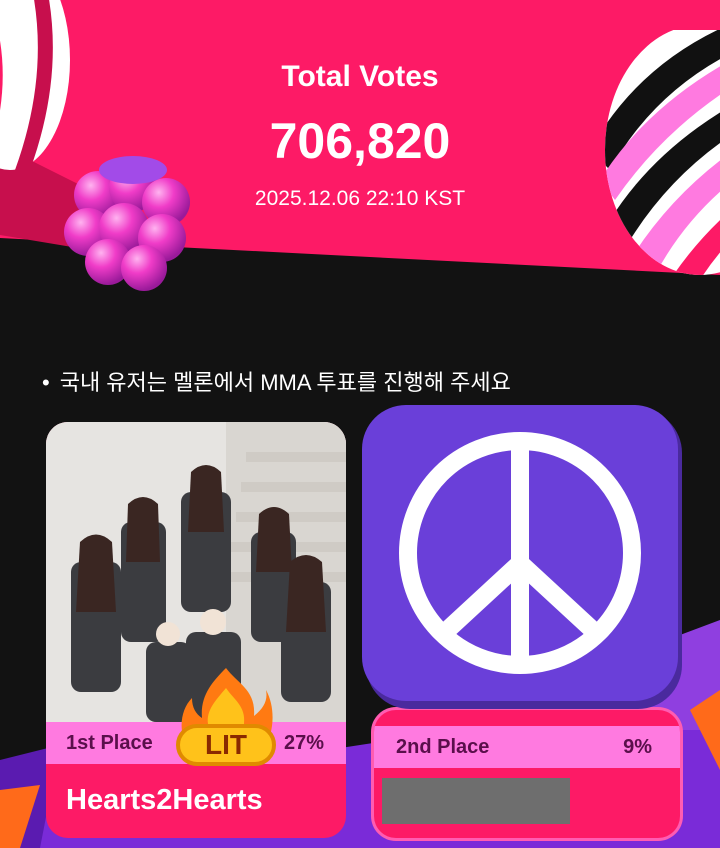  What do you see at coordinates (637, 747) in the screenshot?
I see `vote-percent: 9%` at bounding box center [637, 747].